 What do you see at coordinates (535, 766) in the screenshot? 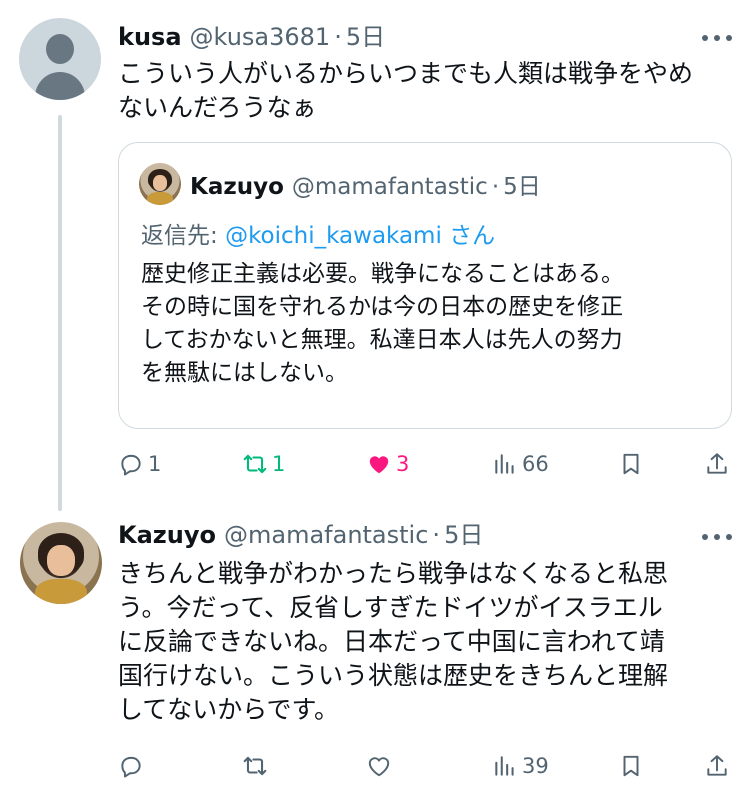
I see `view-count: 39` at bounding box center [535, 766].